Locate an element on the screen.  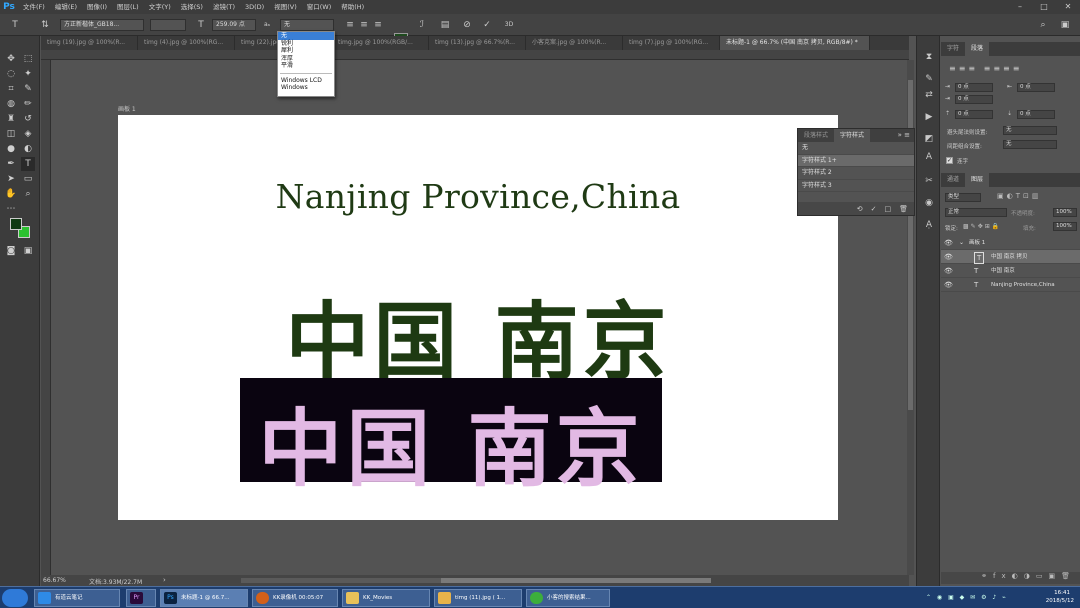
character-style-icon: Ạ is located at coordinates (929, 225).